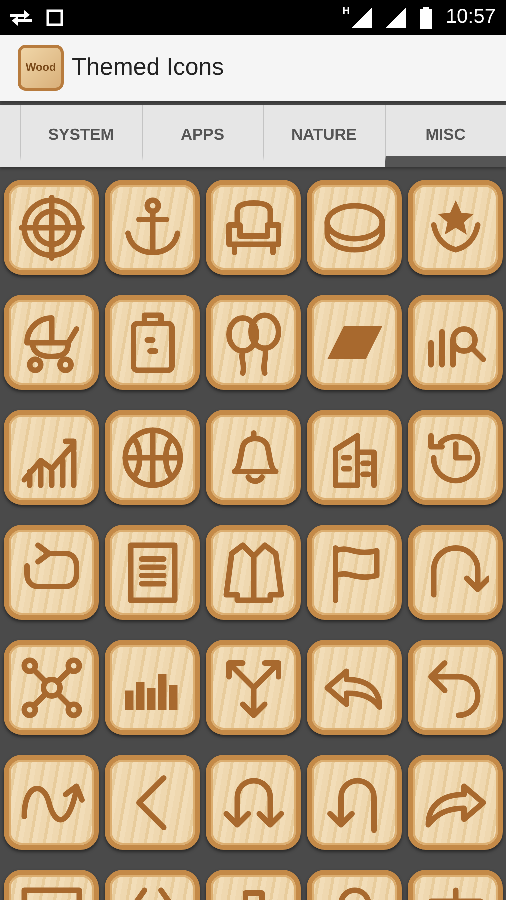  Describe the element at coordinates (426, 17) in the screenshot. I see `battery-icon` at that location.